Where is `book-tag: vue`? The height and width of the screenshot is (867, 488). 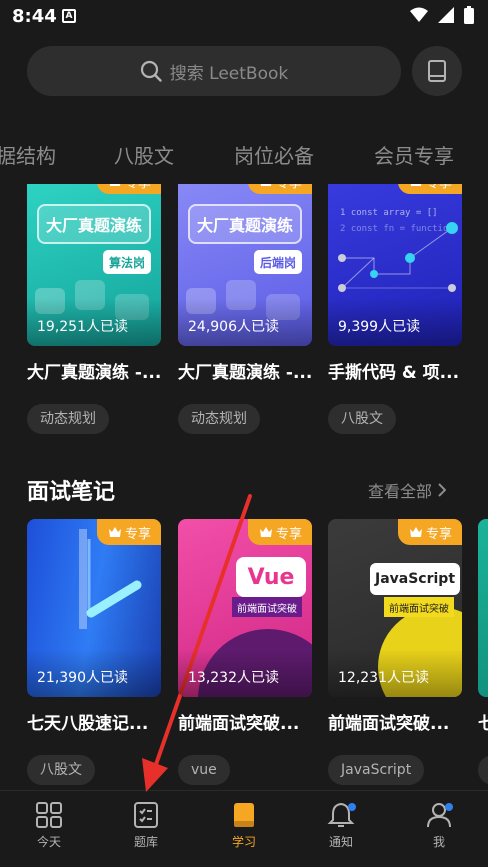
book-tag: vue is located at coordinates (204, 770).